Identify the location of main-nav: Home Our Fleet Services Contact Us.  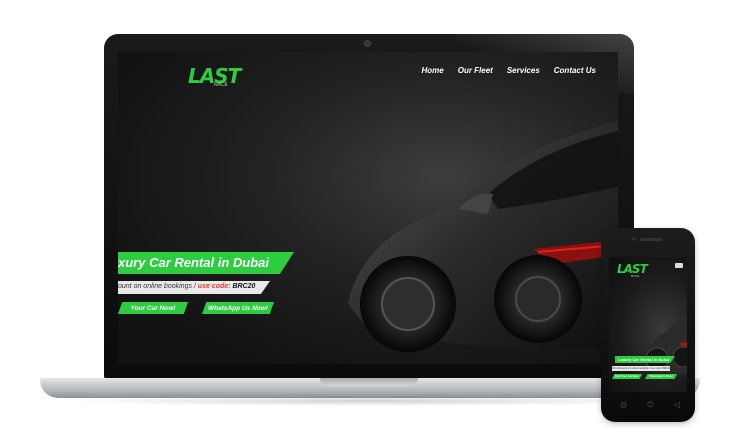
(508, 70).